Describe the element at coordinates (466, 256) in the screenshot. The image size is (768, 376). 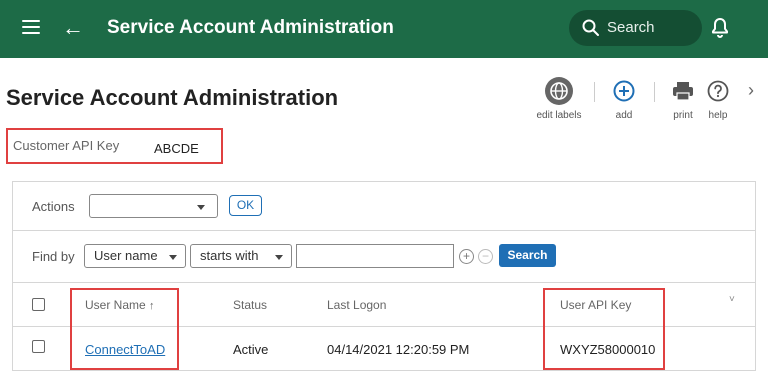
I see `add-criteria-icon: +` at that location.